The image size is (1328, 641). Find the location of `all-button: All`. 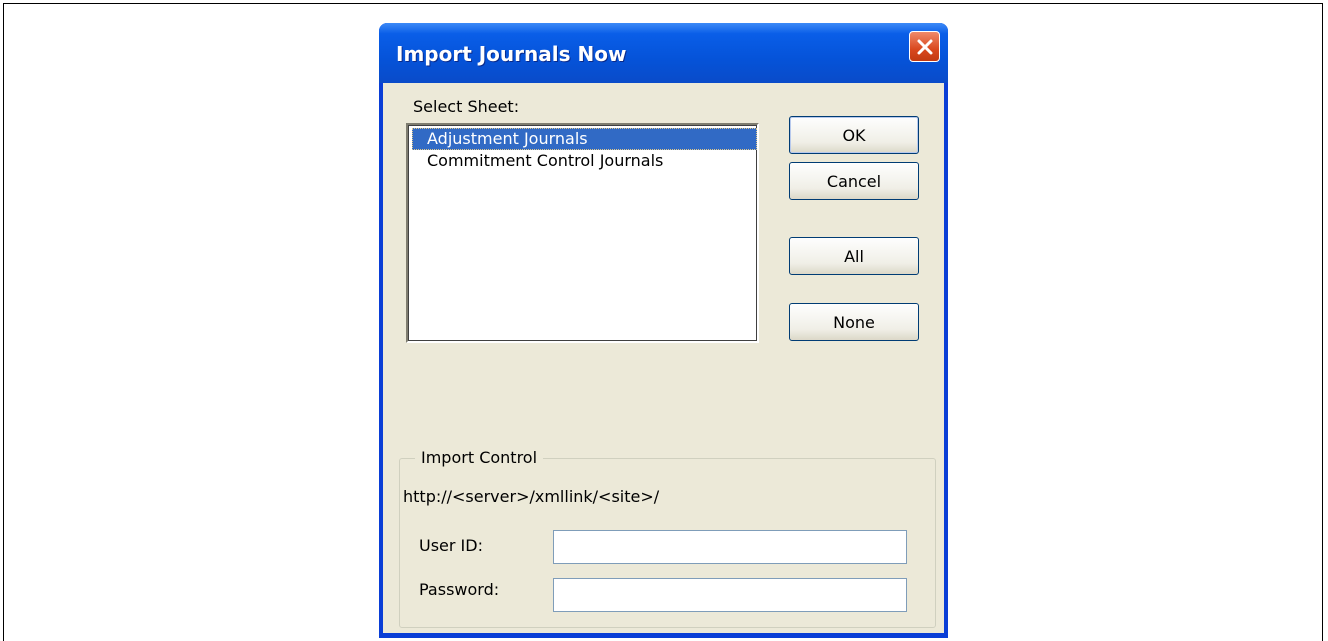

all-button: All is located at coordinates (854, 256).